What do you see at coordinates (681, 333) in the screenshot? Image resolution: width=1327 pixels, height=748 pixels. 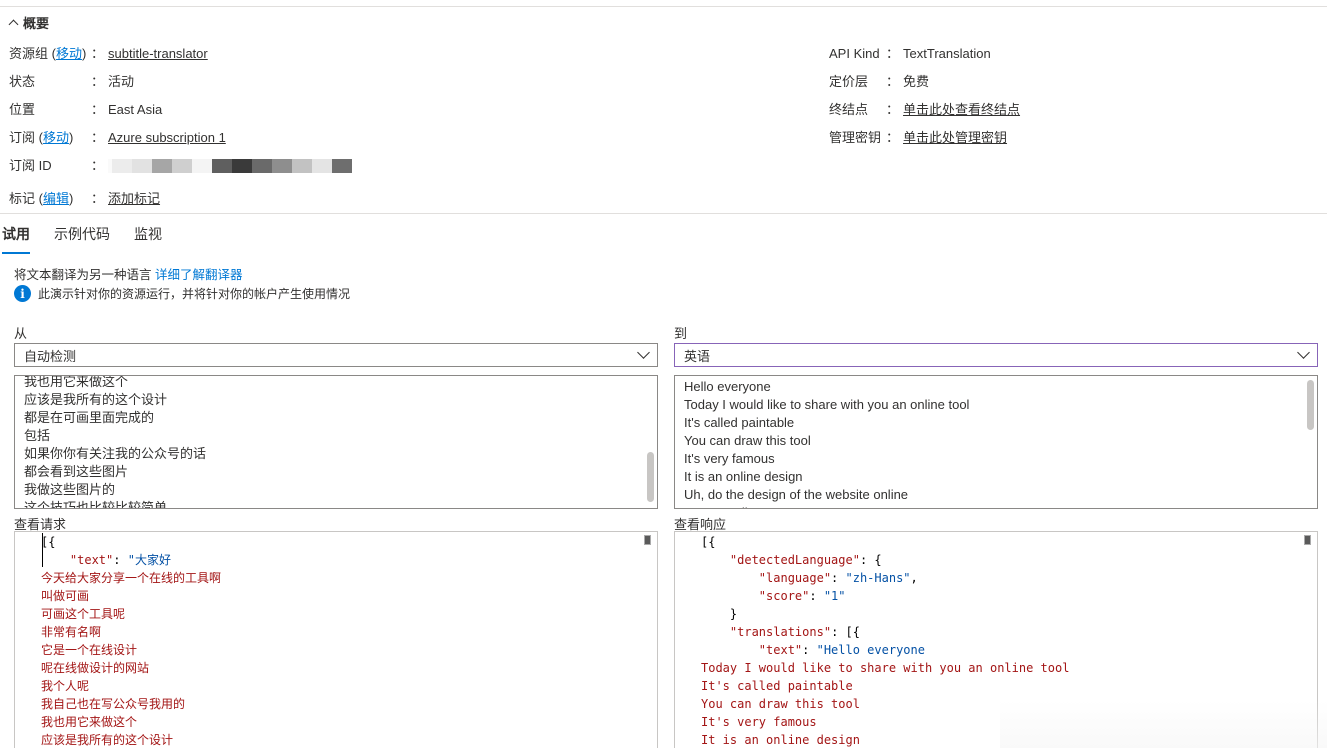 I see `to-label: 到` at bounding box center [681, 333].